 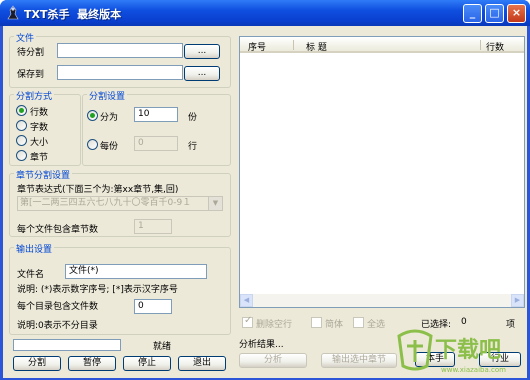 What do you see at coordinates (415, 350) in the screenshot?
I see `watermark-logo-icon` at bounding box center [415, 350].